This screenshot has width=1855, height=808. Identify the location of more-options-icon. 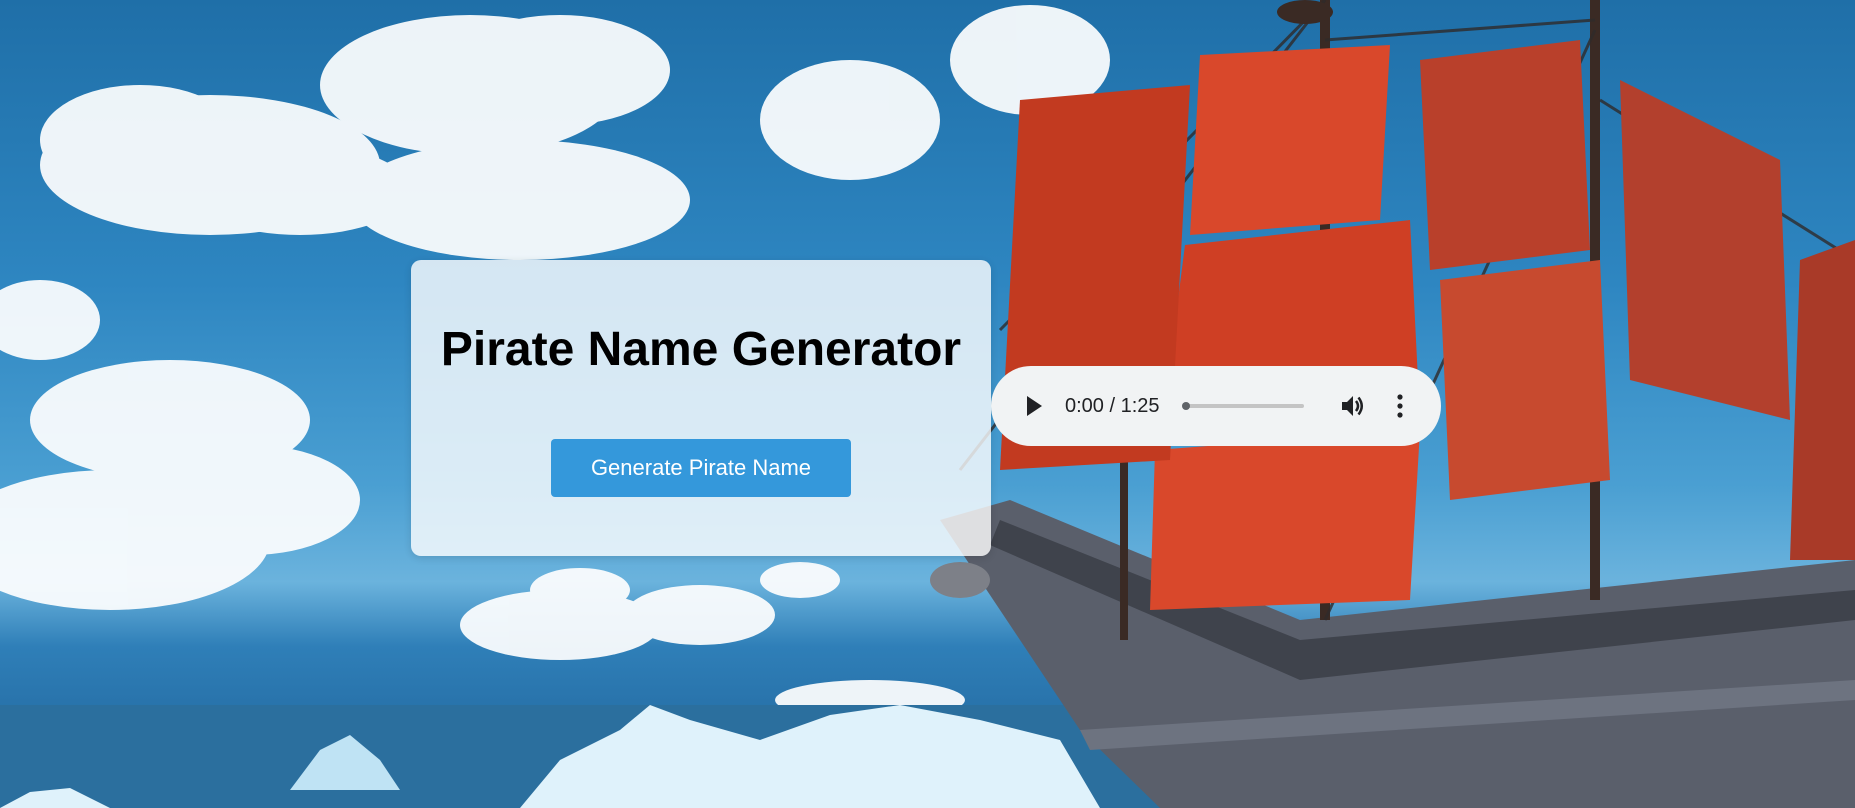
(1400, 406).